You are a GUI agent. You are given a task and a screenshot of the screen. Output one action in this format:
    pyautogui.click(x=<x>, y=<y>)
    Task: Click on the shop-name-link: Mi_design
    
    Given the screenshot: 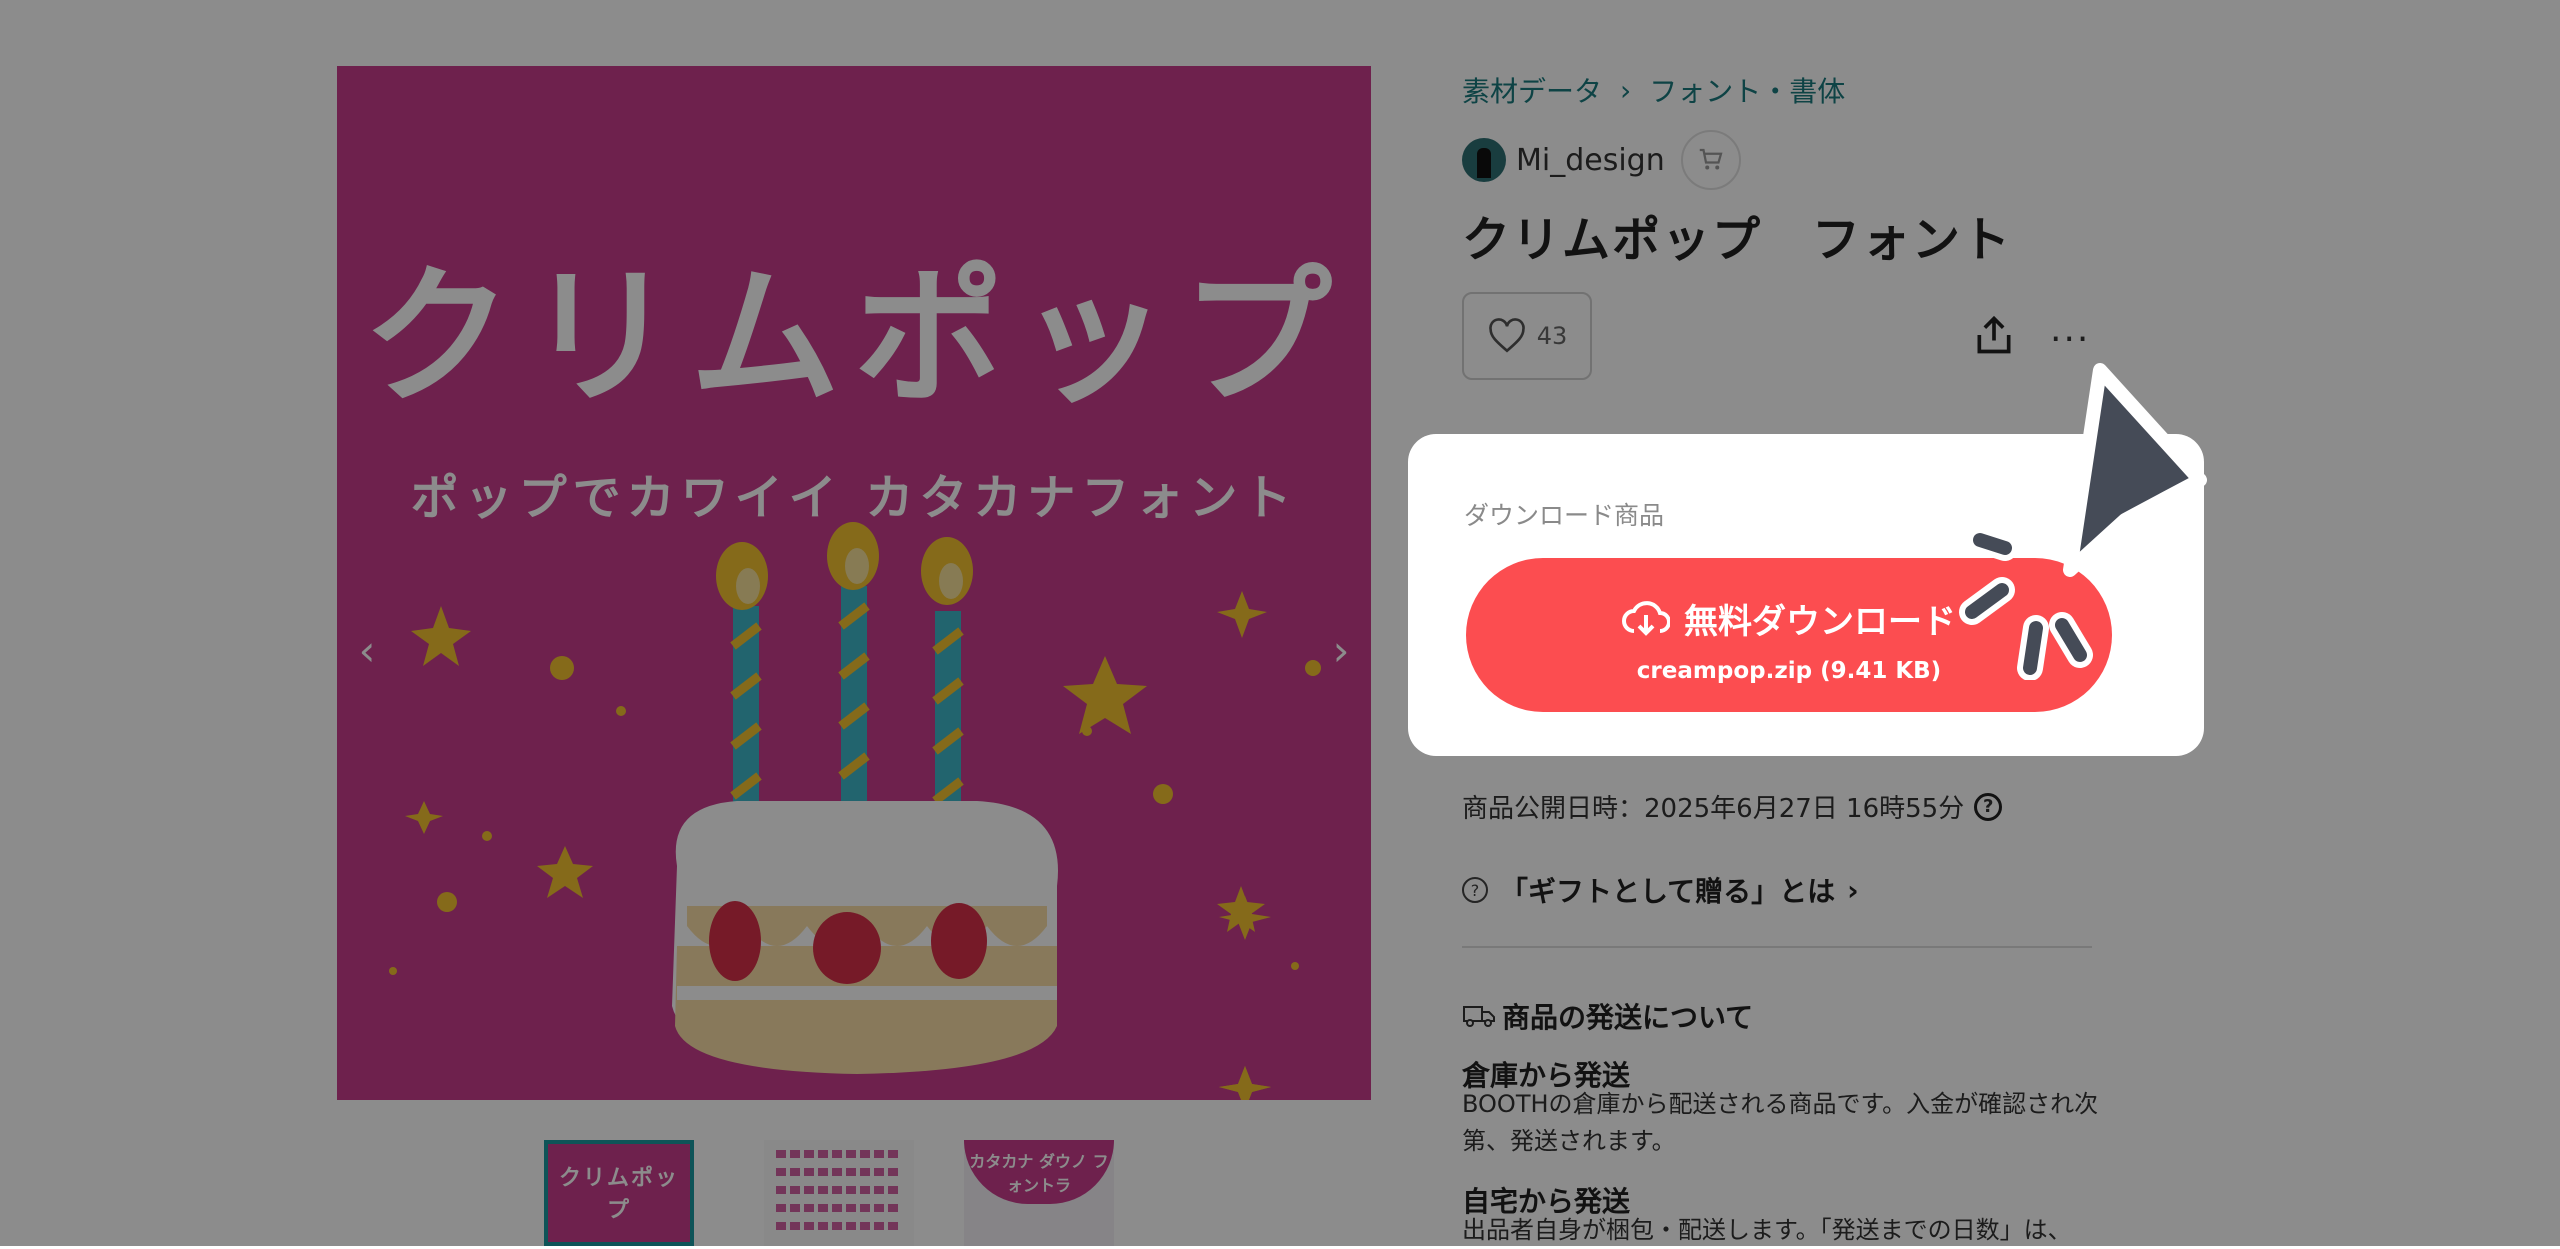 What is the action you would take?
    pyautogui.click(x=1590, y=160)
    